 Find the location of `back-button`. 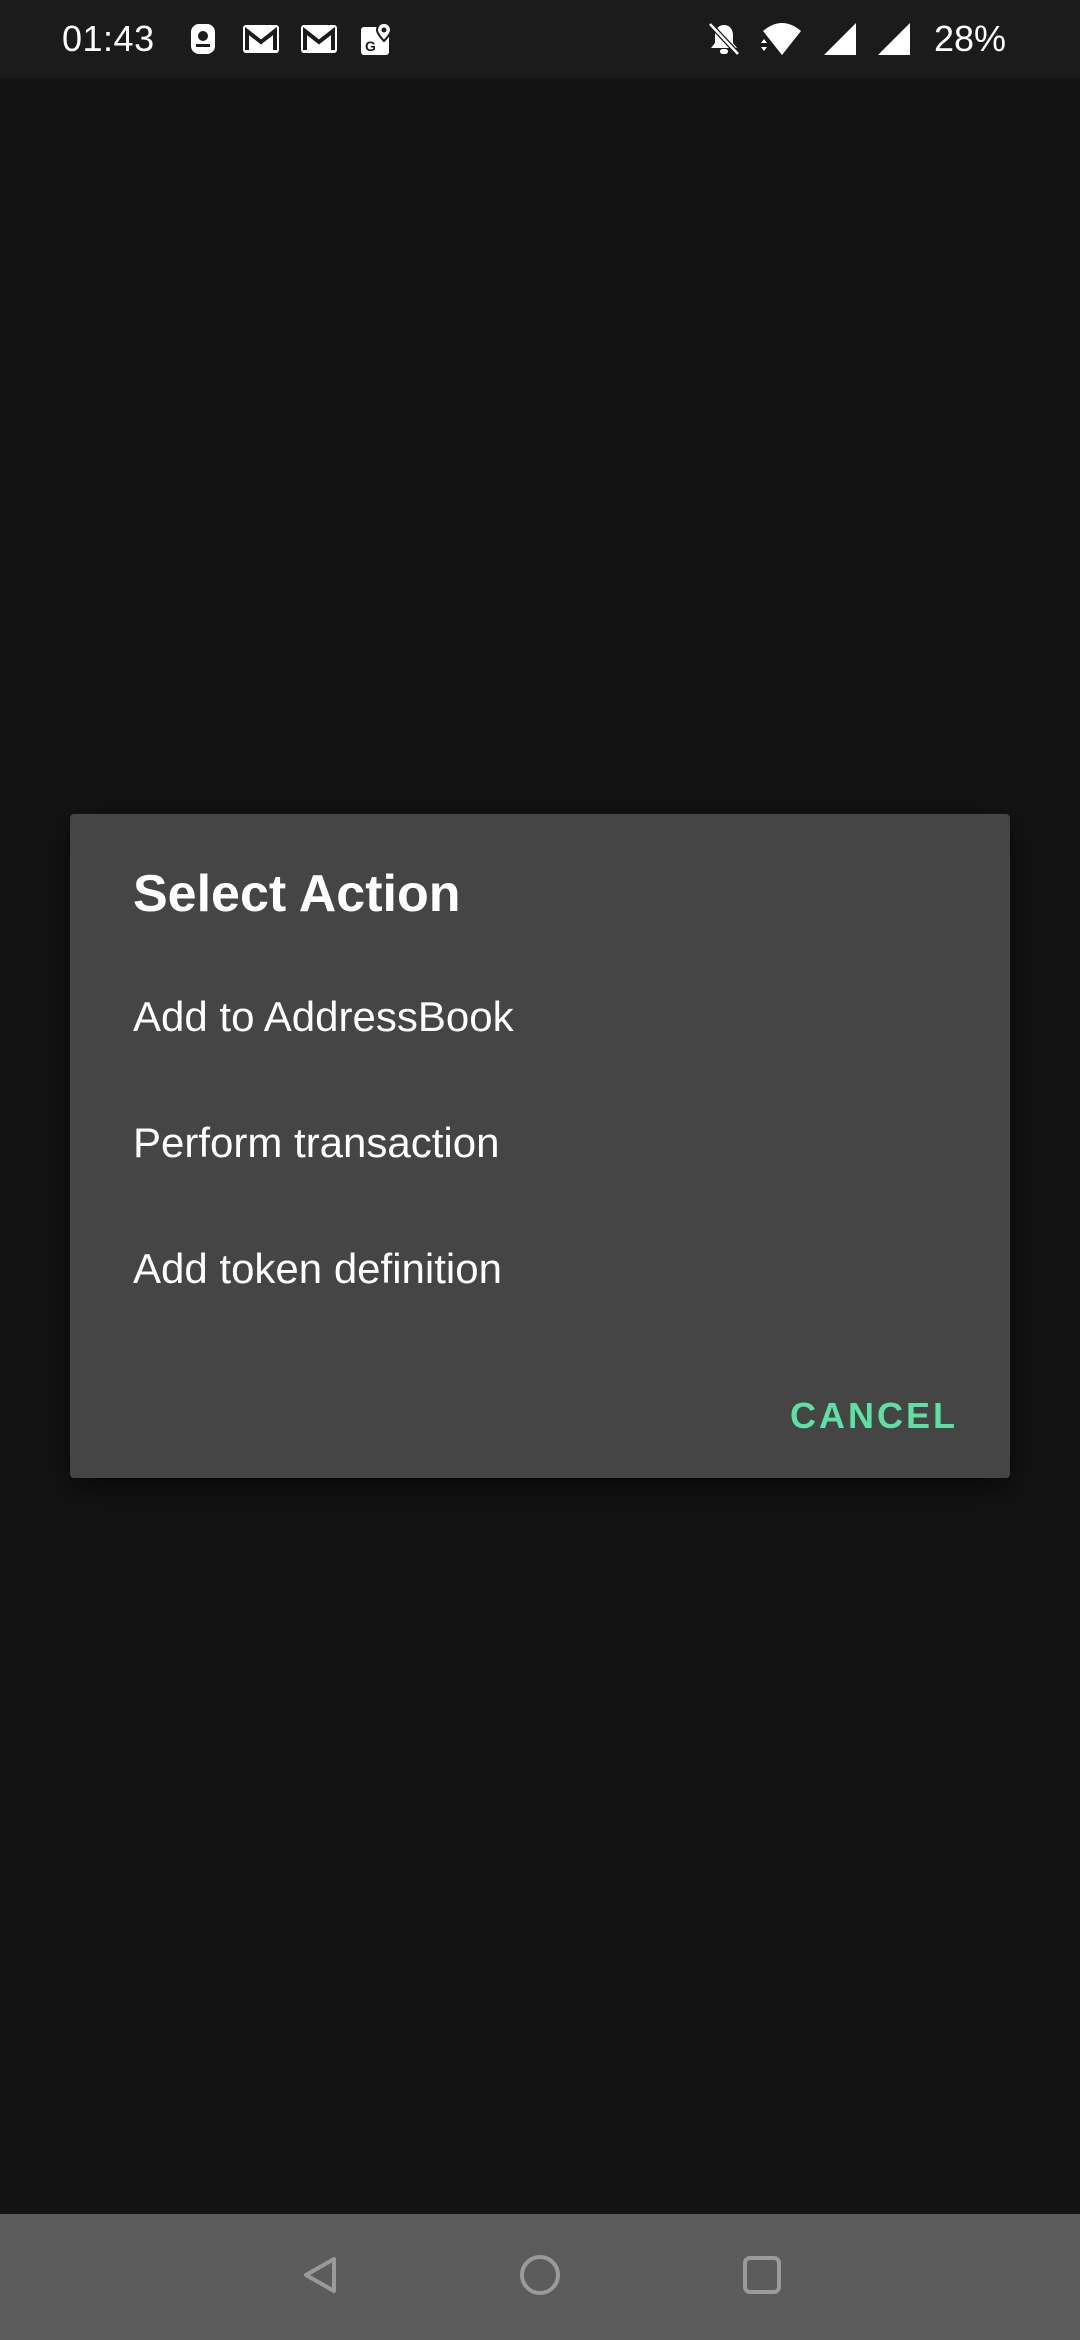

back-button is located at coordinates (320, 2277).